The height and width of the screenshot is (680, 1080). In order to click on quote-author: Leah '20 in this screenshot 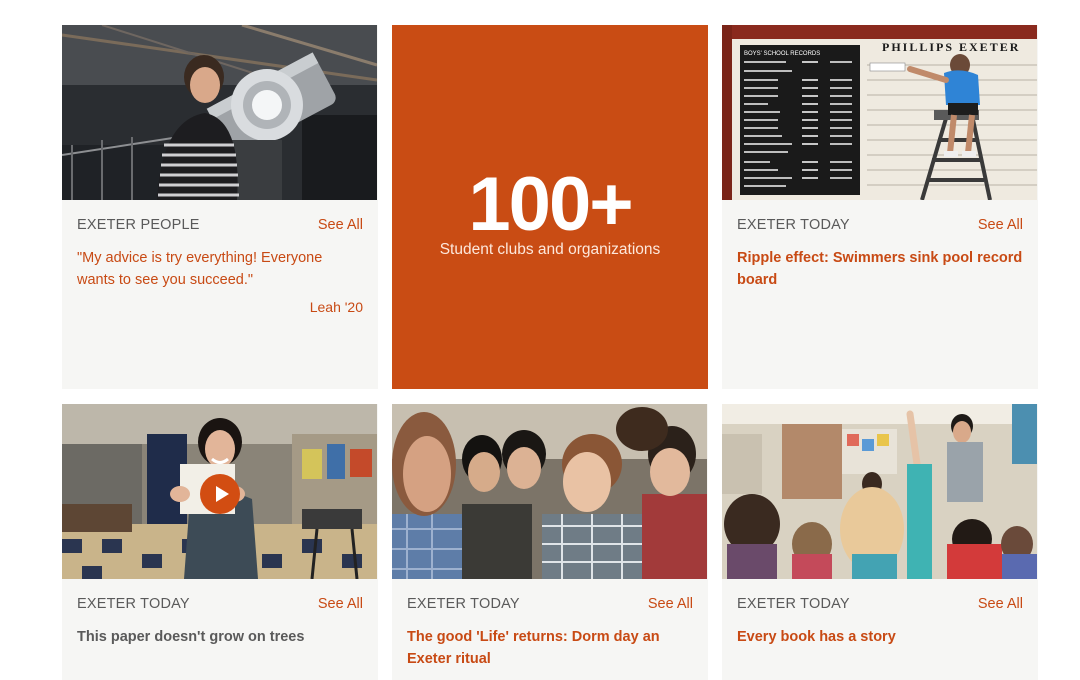, I will do `click(336, 307)`.